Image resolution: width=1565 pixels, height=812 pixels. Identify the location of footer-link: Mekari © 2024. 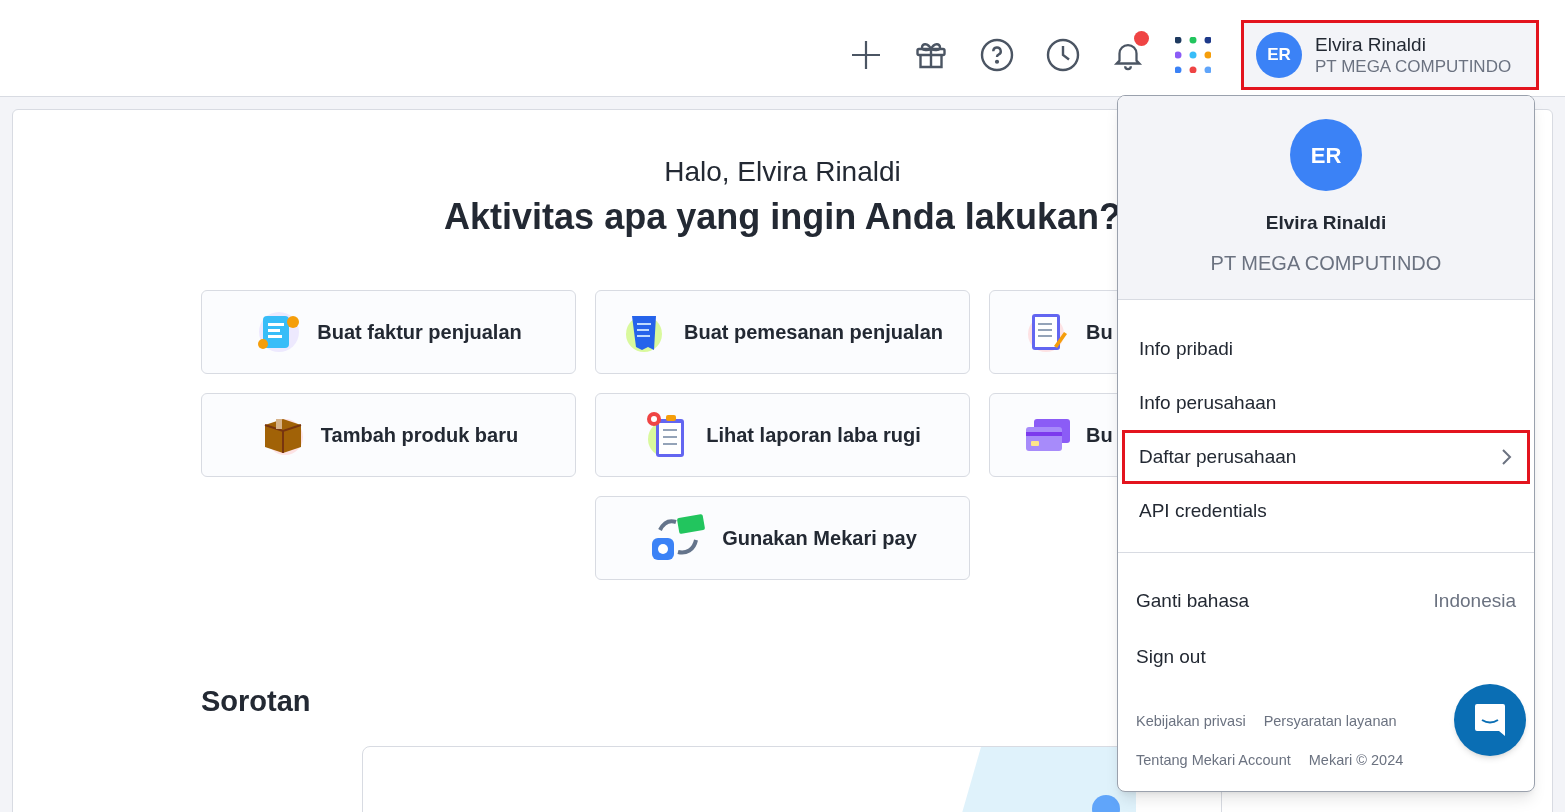
(1356, 760).